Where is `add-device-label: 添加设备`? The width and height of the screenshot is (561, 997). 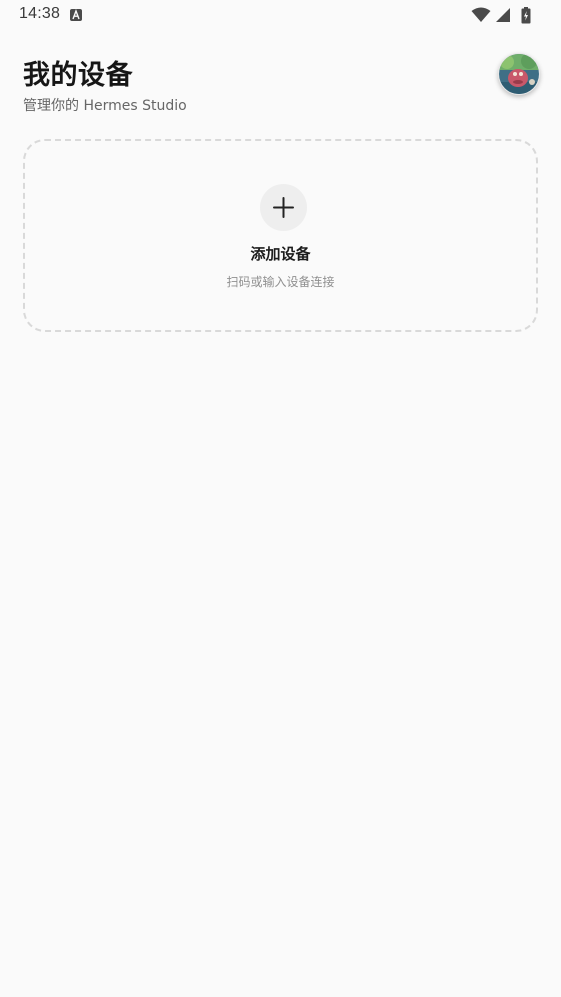 add-device-label: 添加设备 is located at coordinates (280, 254).